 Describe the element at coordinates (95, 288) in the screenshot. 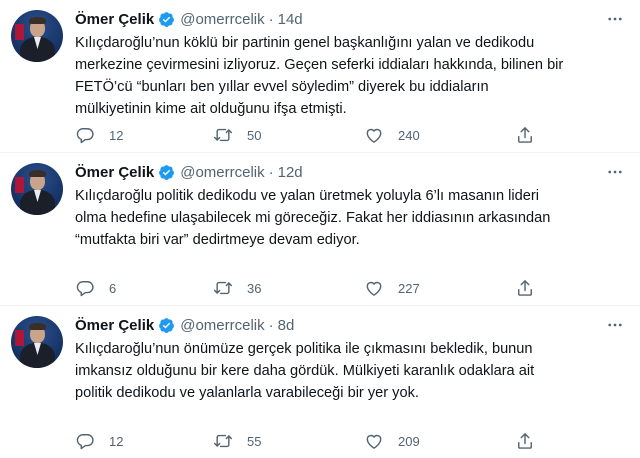

I see `reply-button: 6` at that location.